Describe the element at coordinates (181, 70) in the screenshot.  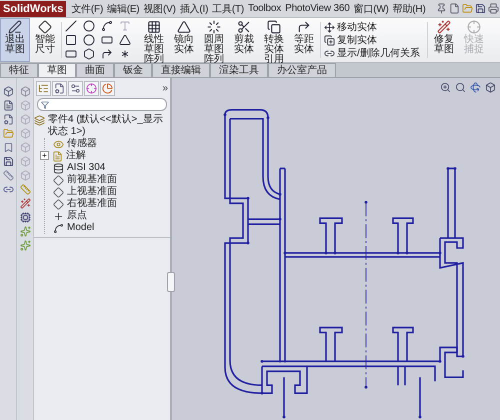
I see `command-tab: 直接编辑` at that location.